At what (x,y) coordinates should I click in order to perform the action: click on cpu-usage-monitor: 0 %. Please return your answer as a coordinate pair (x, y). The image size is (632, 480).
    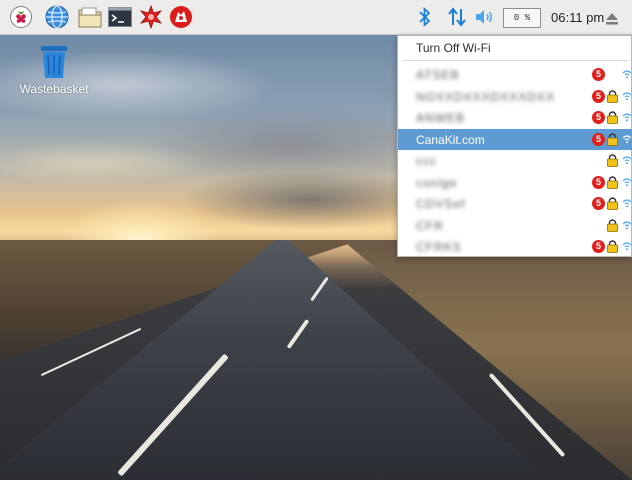
    Looking at the image, I should click on (522, 18).